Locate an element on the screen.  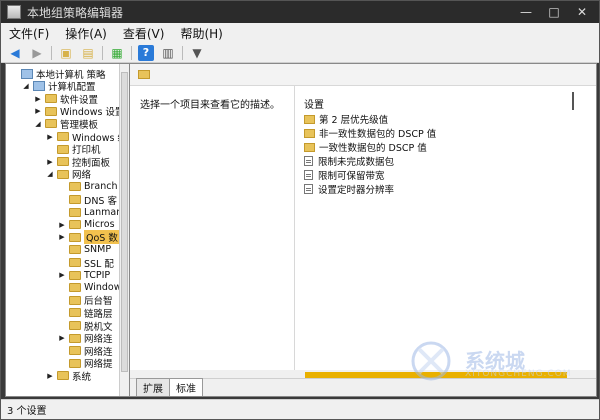
tree-item: 脱机文 is located at coordinates (85, 326).